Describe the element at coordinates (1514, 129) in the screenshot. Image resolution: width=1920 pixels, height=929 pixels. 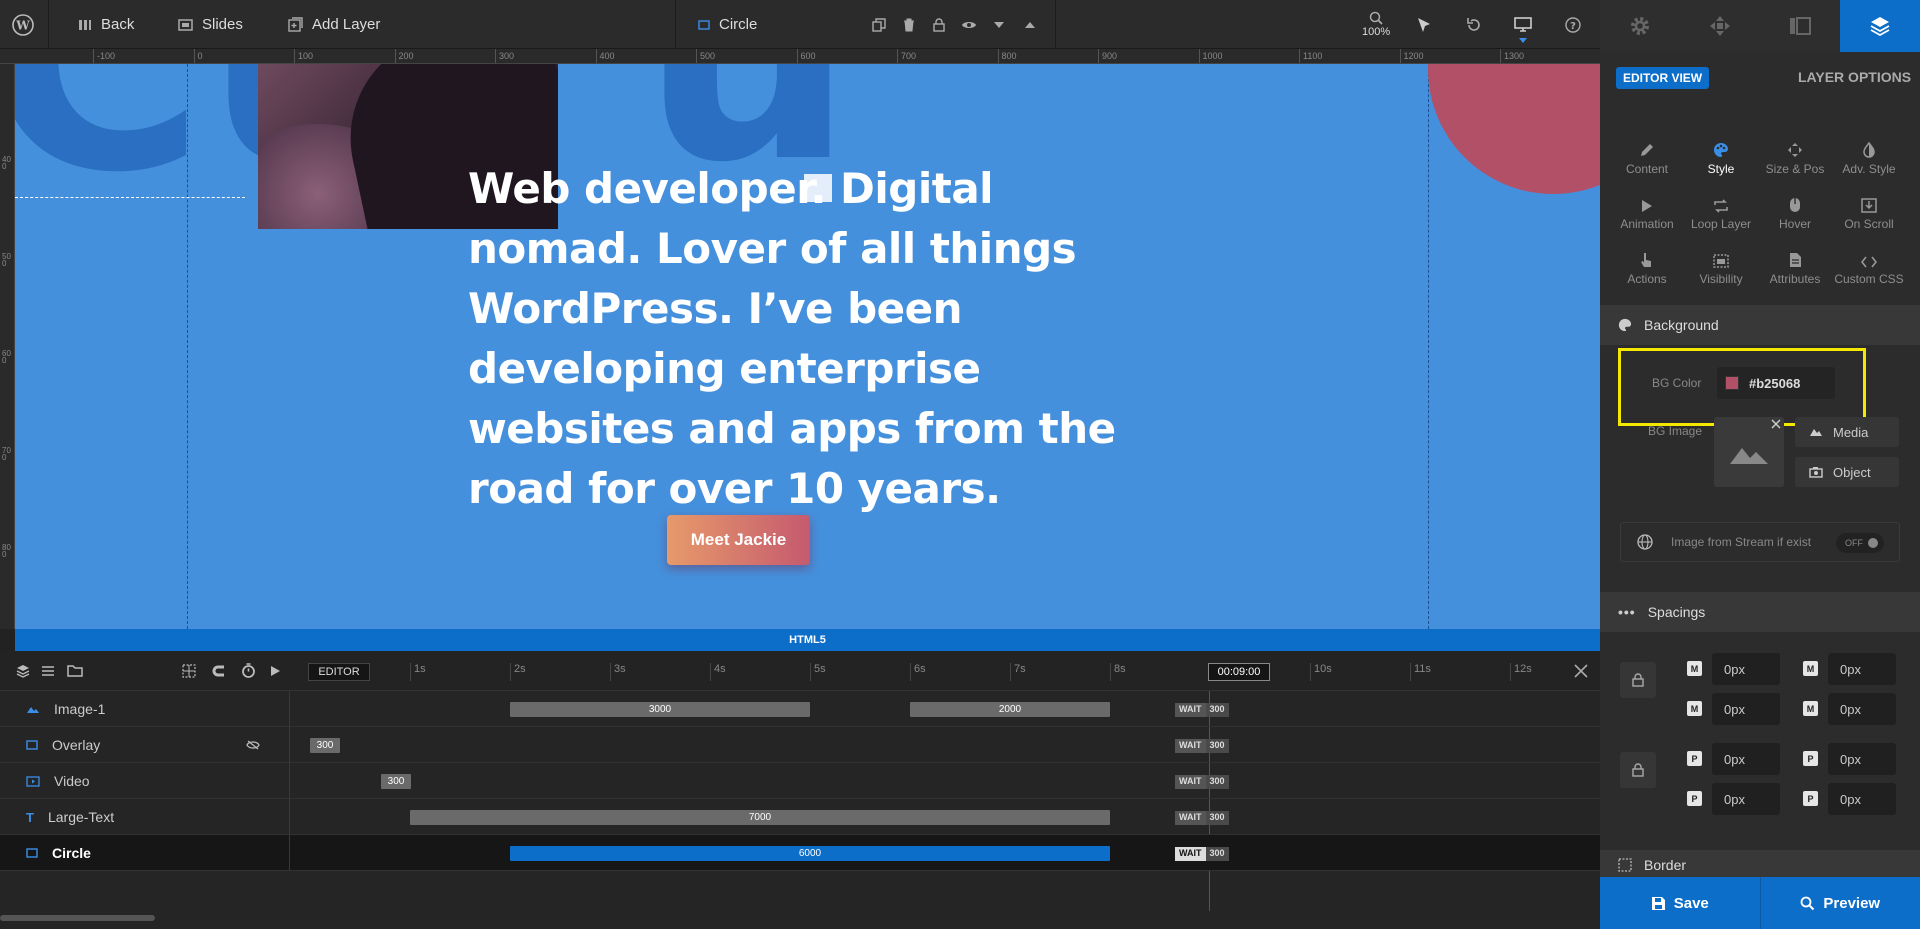
I see `circle-layer` at that location.